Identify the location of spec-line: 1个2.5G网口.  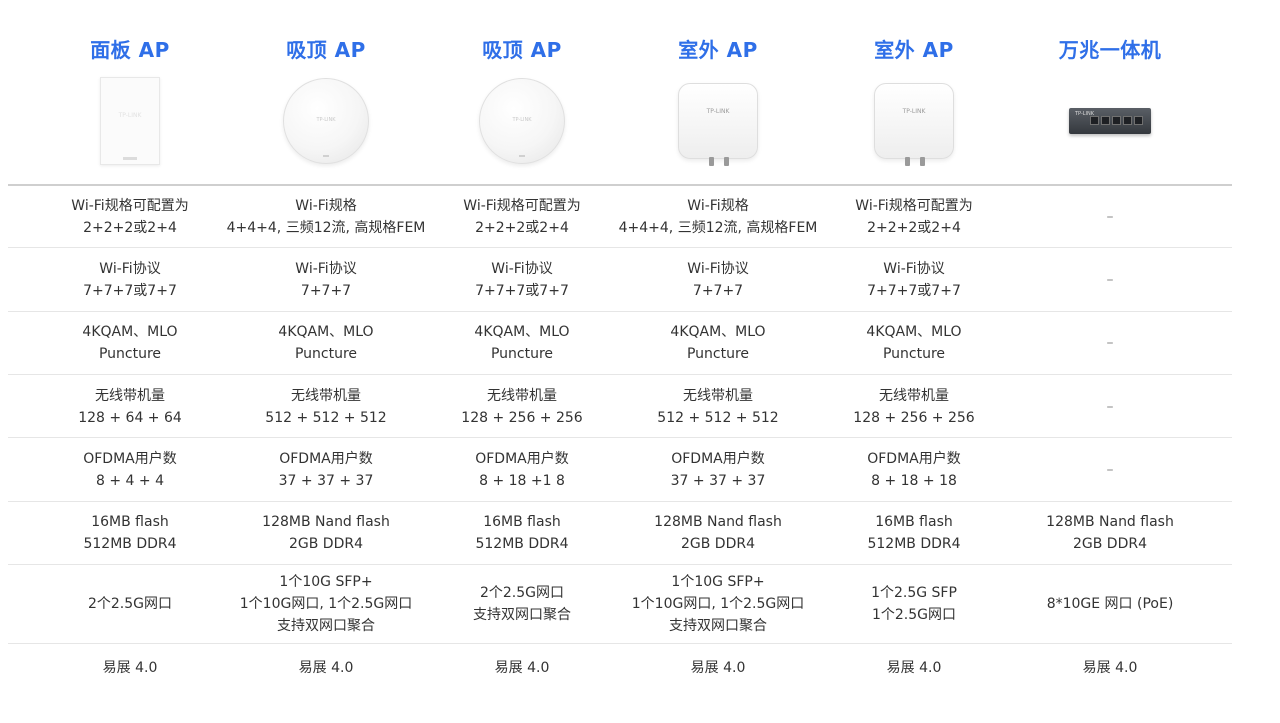
(914, 615).